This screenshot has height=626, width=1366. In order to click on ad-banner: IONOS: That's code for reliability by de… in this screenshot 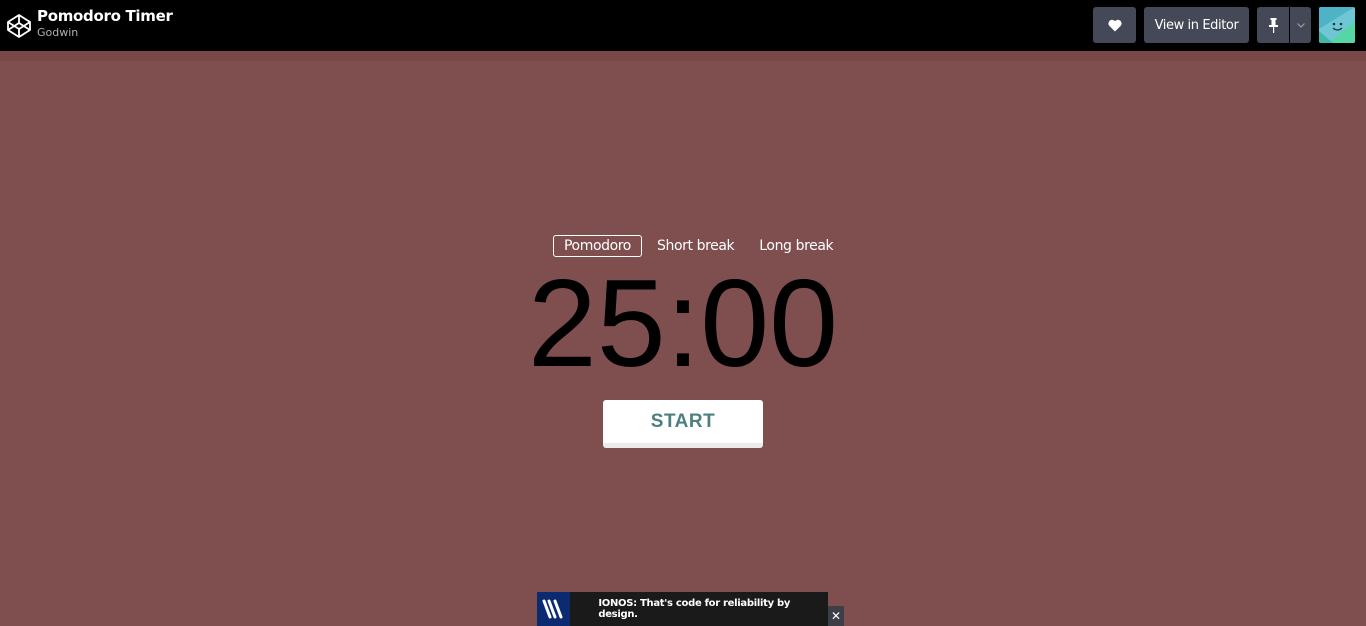, I will do `click(682, 609)`.